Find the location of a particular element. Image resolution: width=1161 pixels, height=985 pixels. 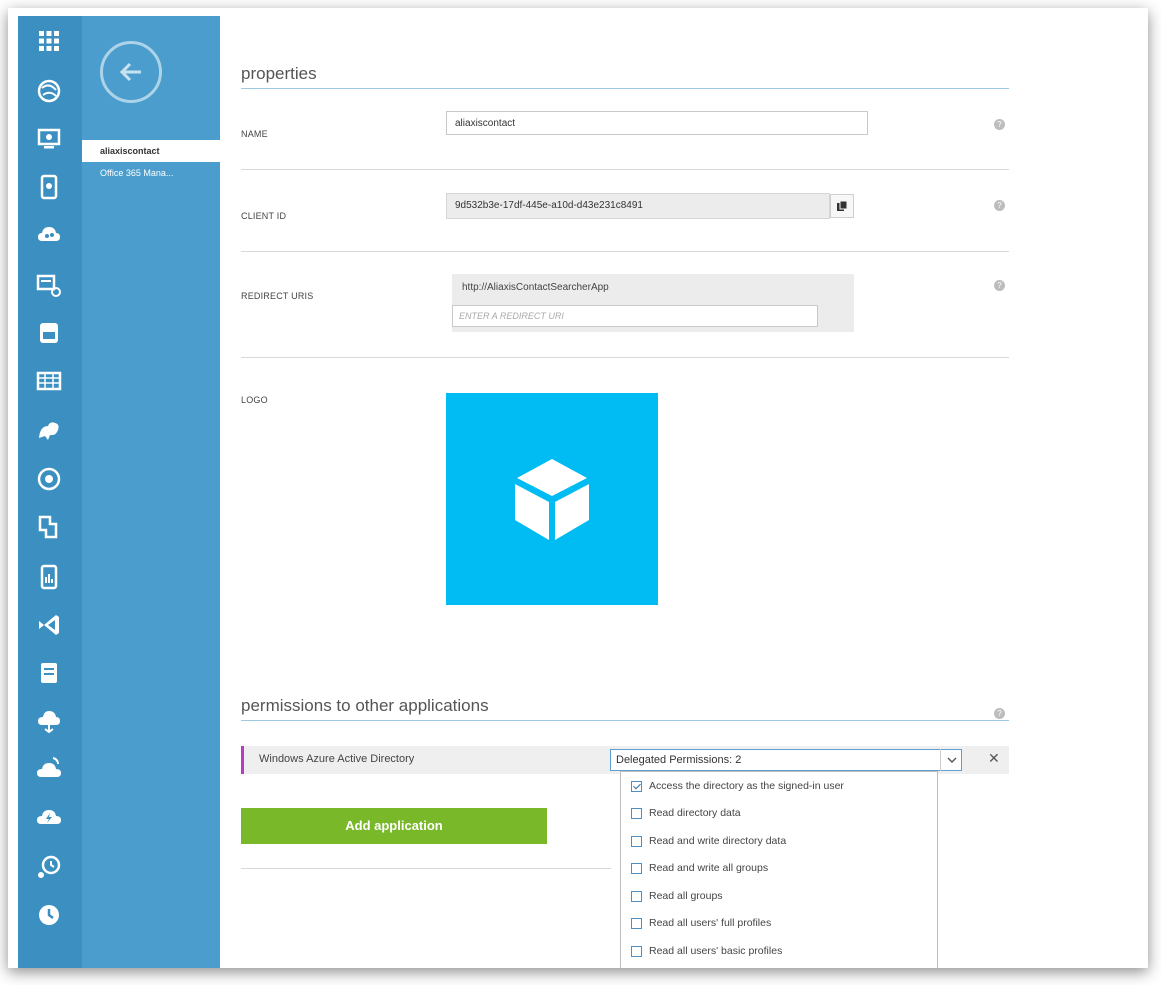

name-label: NAME is located at coordinates (254, 134).